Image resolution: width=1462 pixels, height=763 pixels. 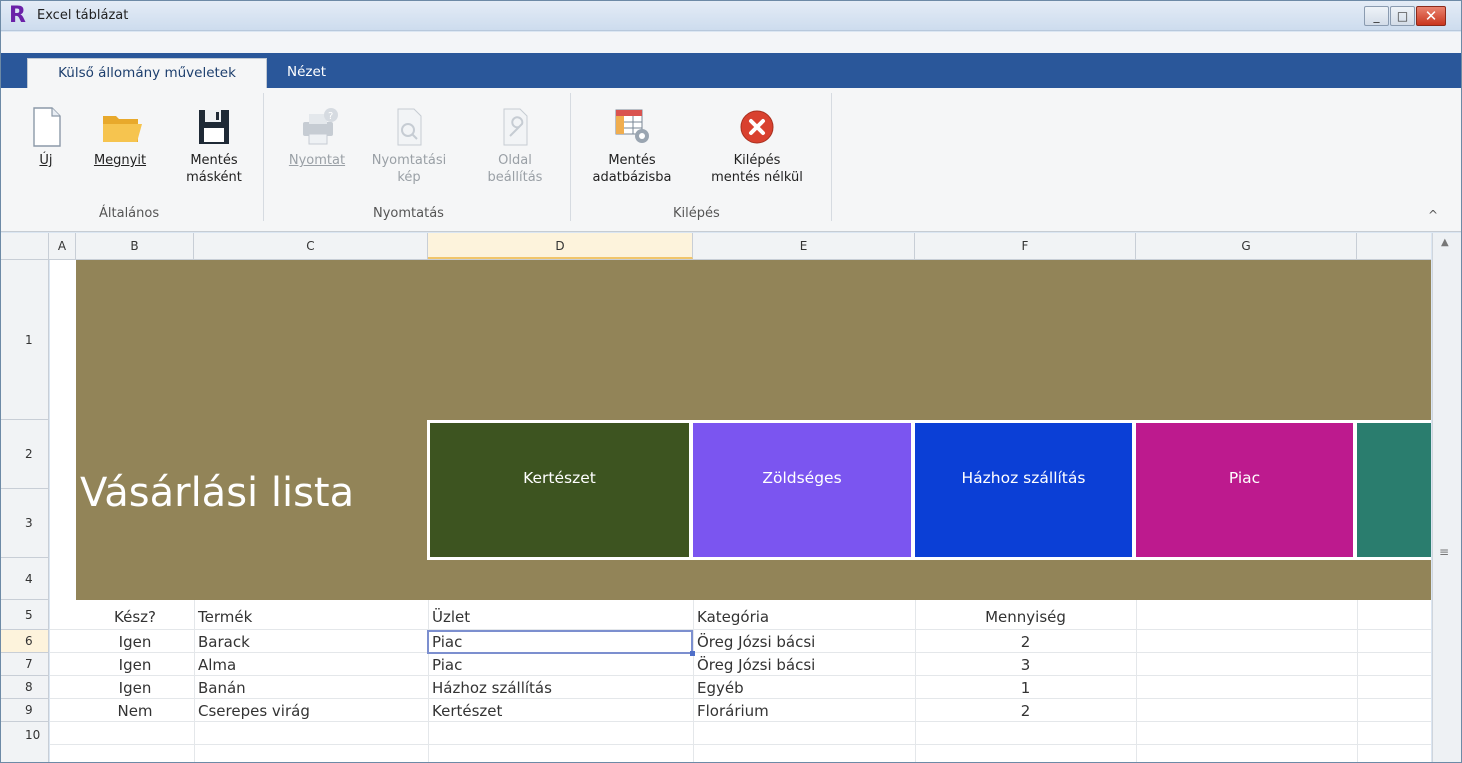 I want to click on tile-hazhoz-szallitas: Házhoz szállítás, so click(x=1023, y=490).